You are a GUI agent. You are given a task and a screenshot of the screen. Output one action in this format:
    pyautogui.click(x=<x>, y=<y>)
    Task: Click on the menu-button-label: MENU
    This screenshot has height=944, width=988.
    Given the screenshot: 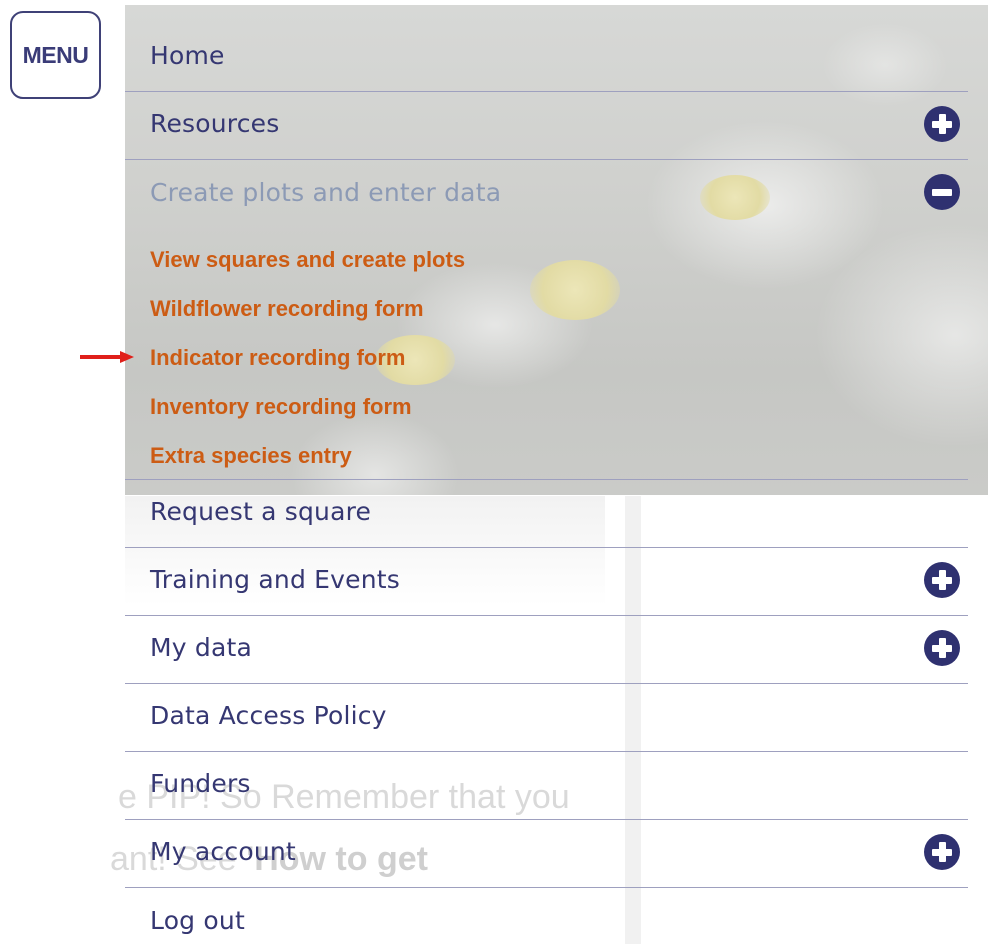 What is the action you would take?
    pyautogui.click(x=55, y=54)
    